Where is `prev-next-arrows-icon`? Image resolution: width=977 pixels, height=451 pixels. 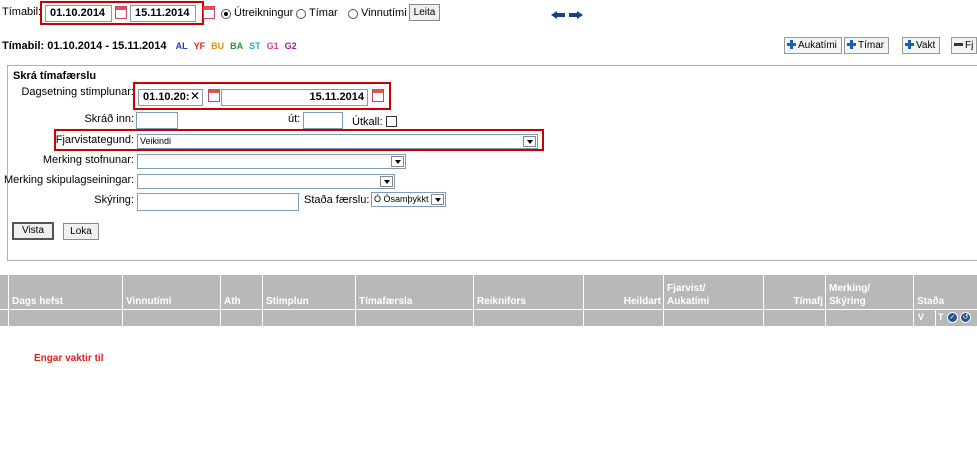
prev-next-arrows-icon is located at coordinates (567, 15).